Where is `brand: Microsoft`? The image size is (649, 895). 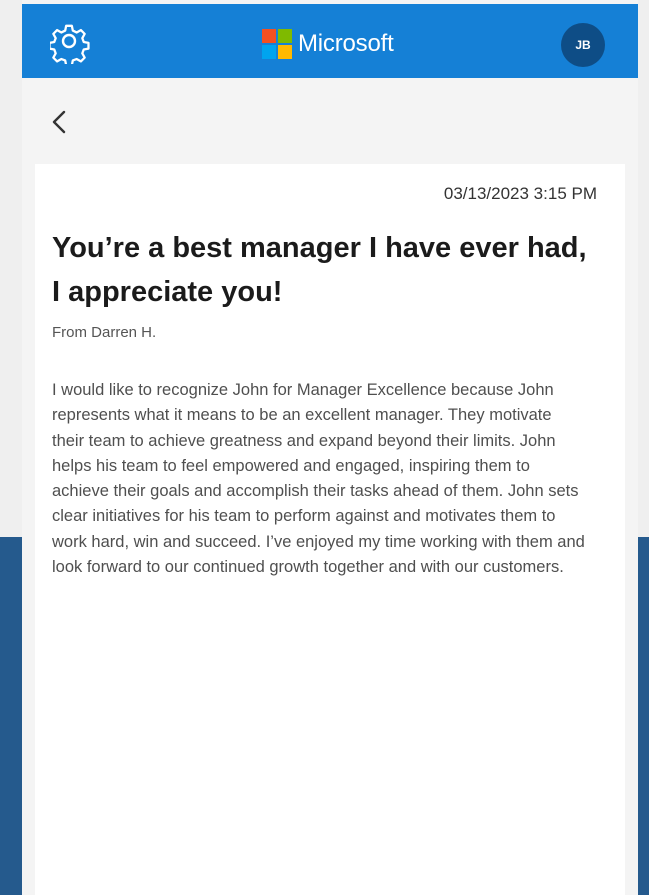
brand: Microsoft is located at coordinates (328, 44).